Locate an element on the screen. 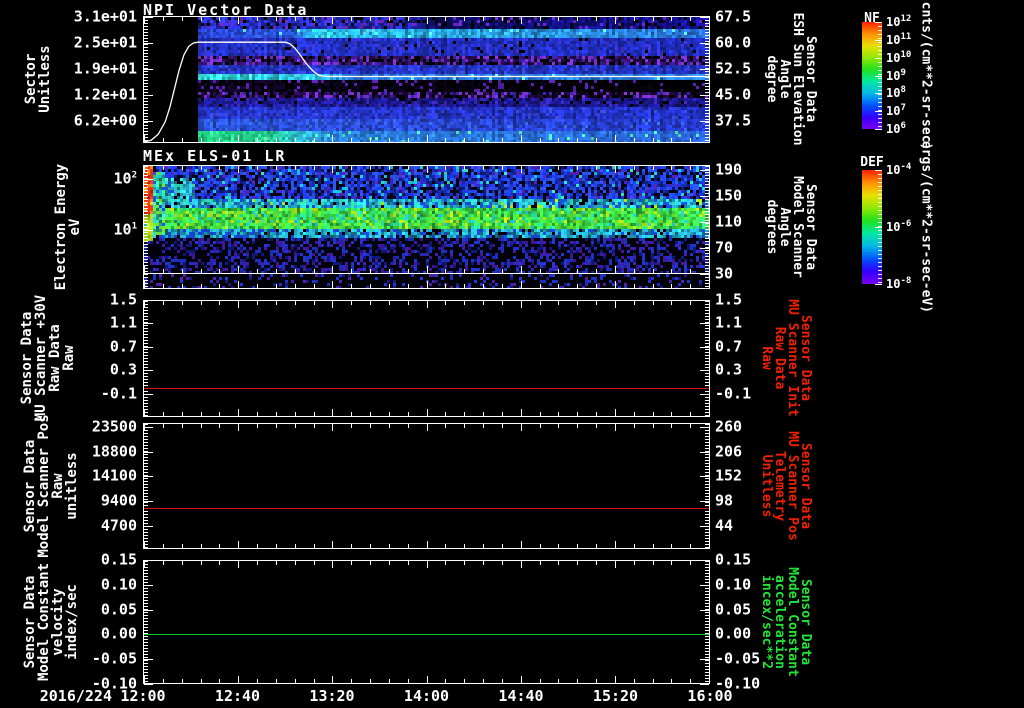 Image resolution: width=1024 pixels, height=708 pixels. y-tick-label: 0.05 is located at coordinates (733, 609).